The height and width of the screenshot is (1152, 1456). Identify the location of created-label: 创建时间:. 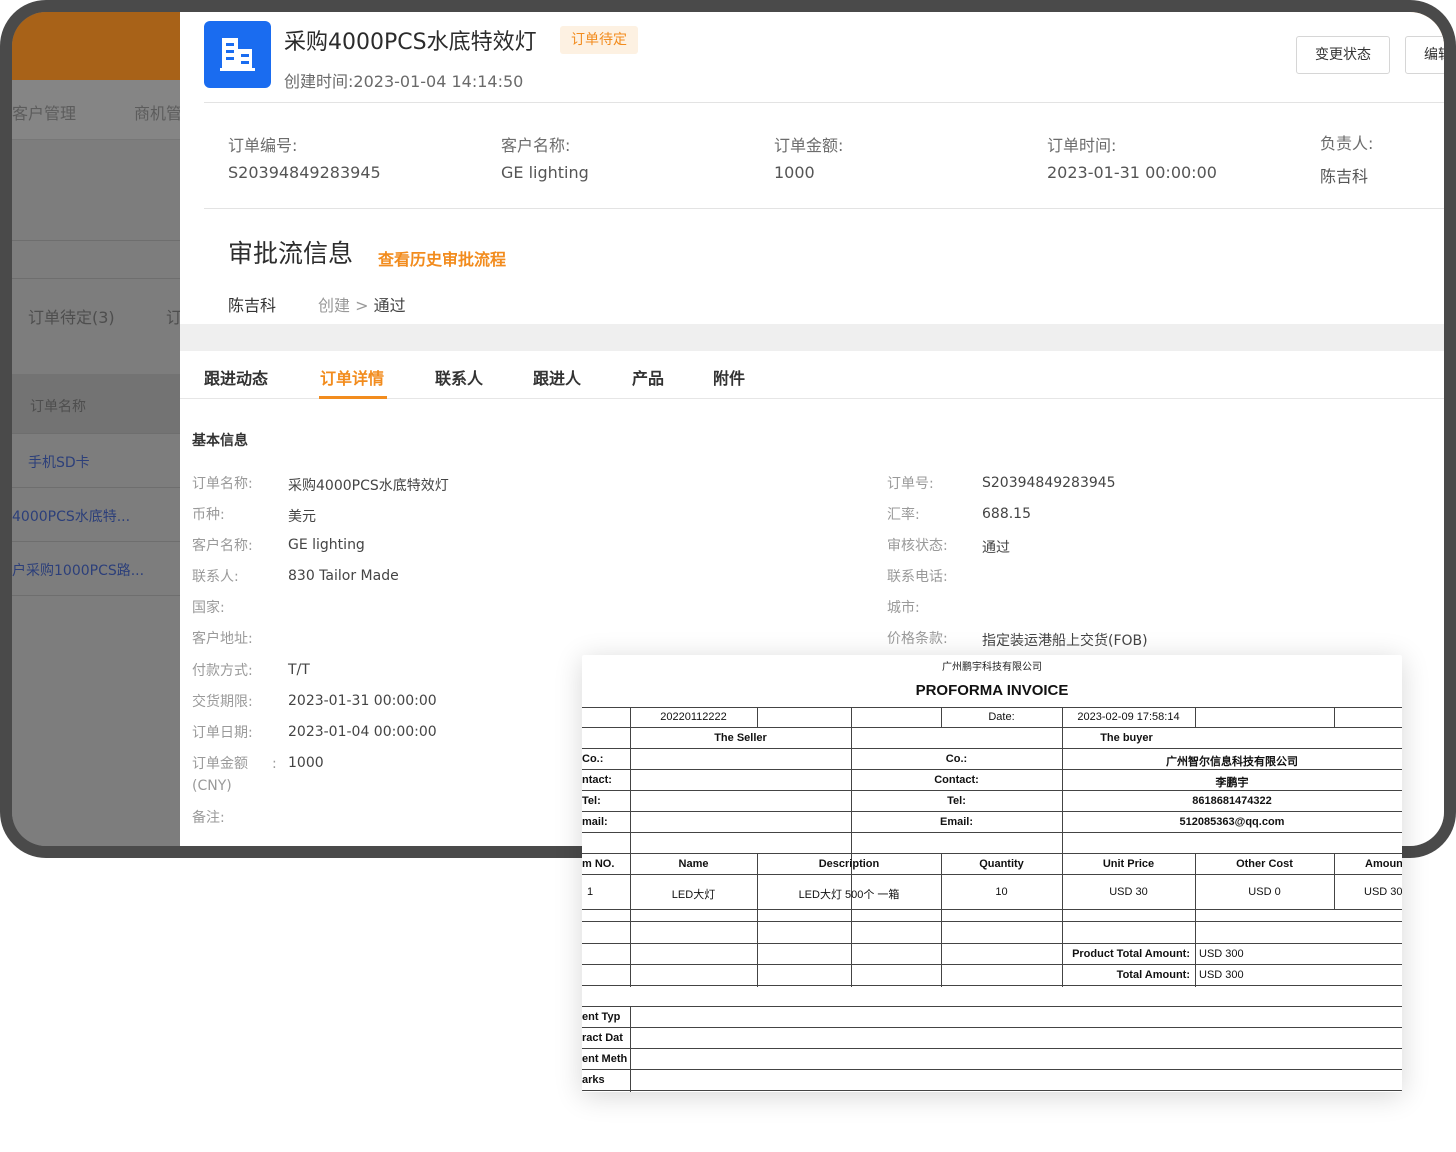
(319, 81).